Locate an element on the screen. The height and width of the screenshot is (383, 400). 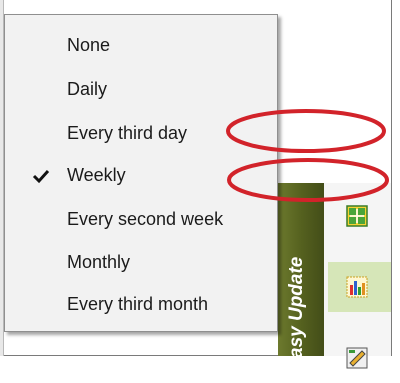
annotation-overlay is located at coordinates (307, 155).